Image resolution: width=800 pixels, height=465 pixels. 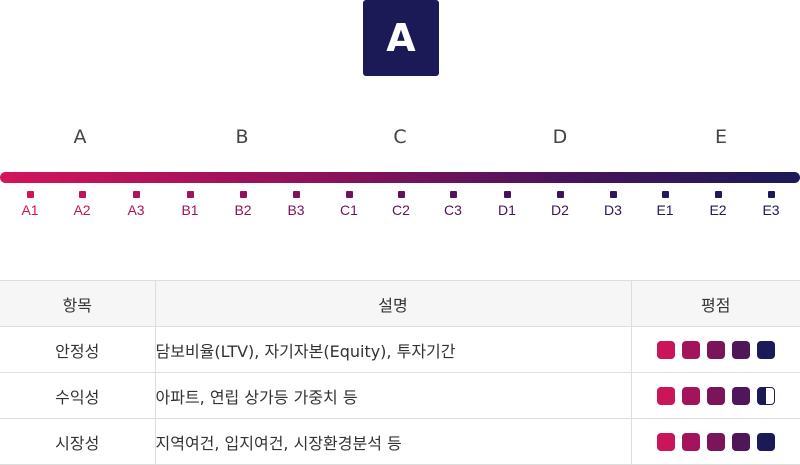 I want to click on grade-tick: D1, so click(x=507, y=205).